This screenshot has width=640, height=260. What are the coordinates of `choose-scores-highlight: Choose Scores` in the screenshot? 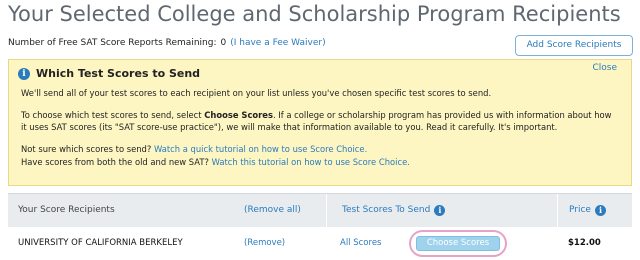 It's located at (458, 243).